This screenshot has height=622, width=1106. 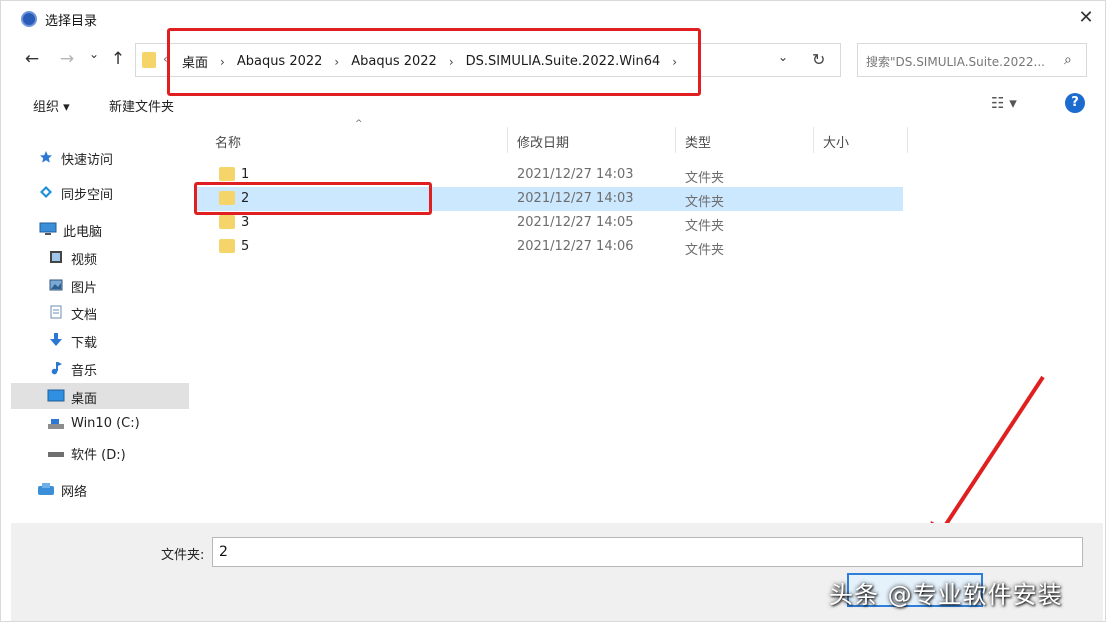 What do you see at coordinates (84, 399) in the screenshot?
I see `sidebar-item-label: 桌面` at bounding box center [84, 399].